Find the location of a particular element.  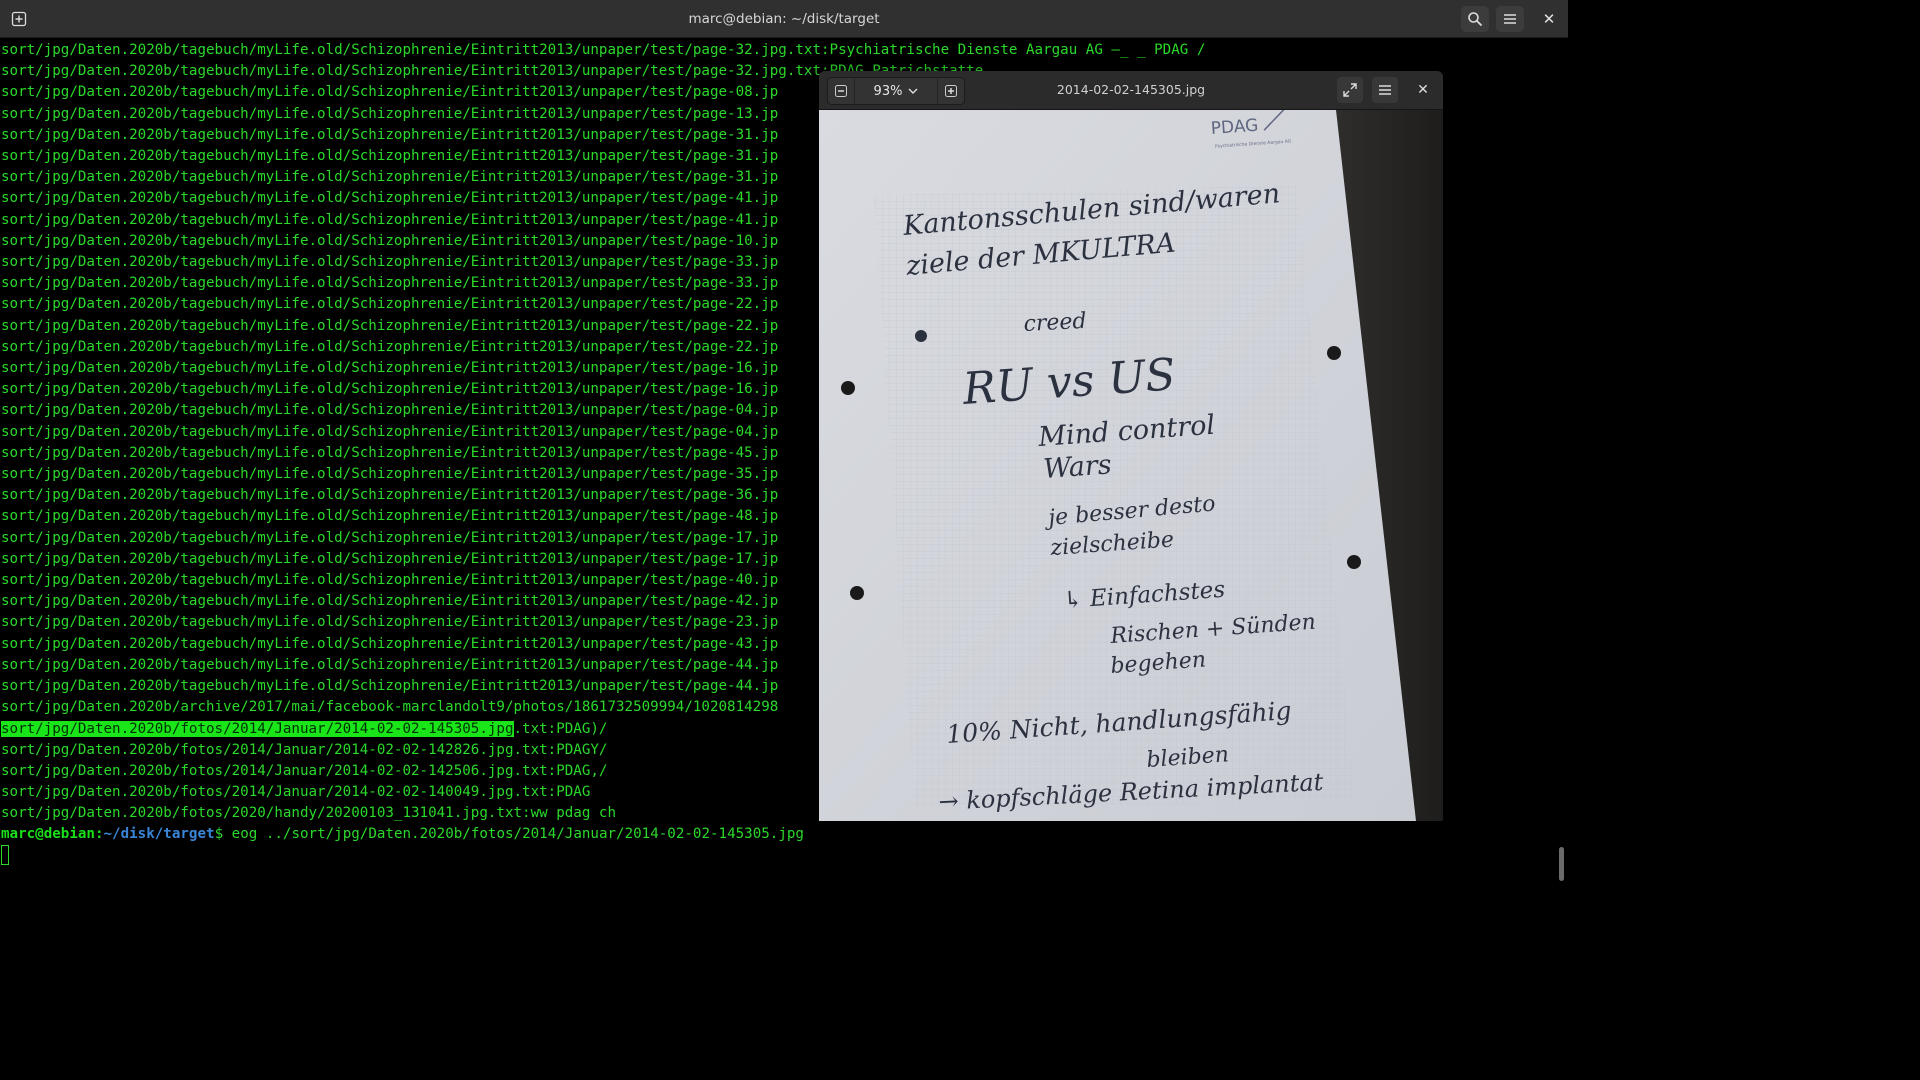

bullet-mark is located at coordinates (921, 336).